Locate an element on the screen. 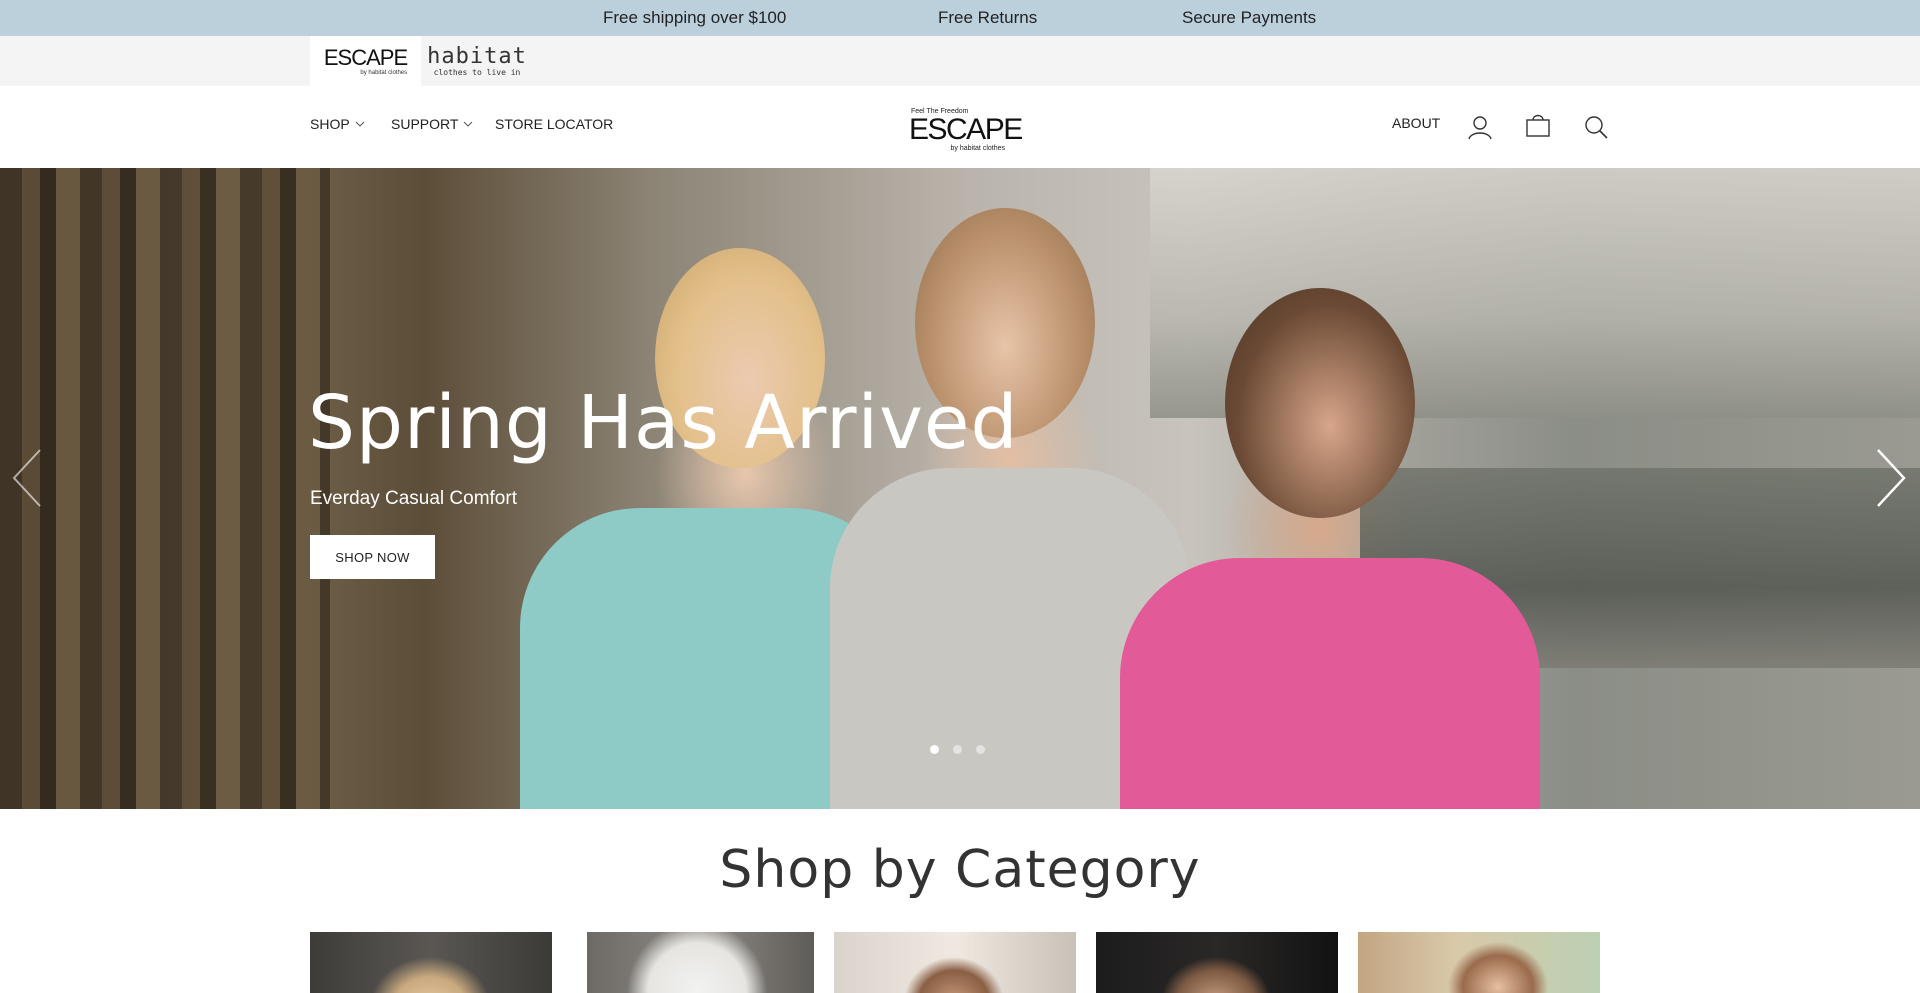 This screenshot has height=993, width=1920. search-icon is located at coordinates (1596, 127).